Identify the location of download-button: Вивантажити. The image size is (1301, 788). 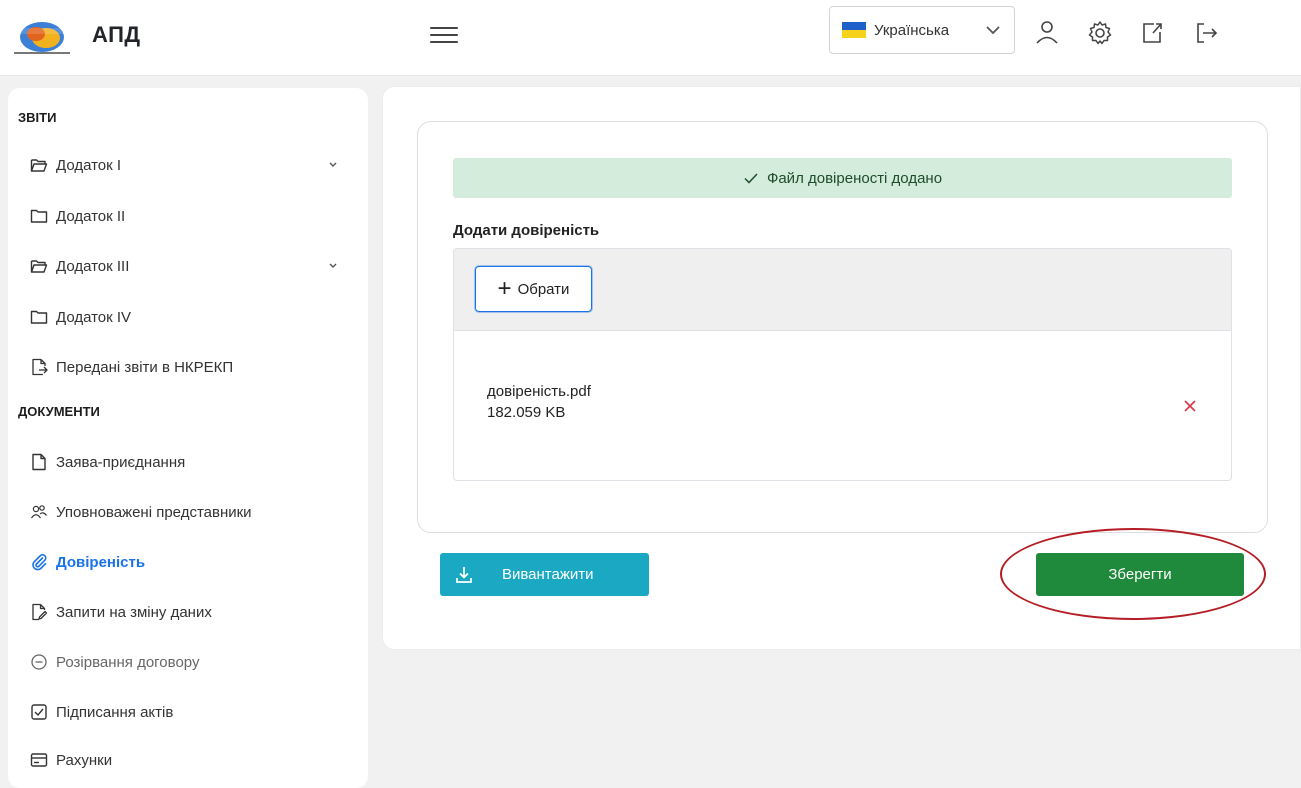
(544, 574).